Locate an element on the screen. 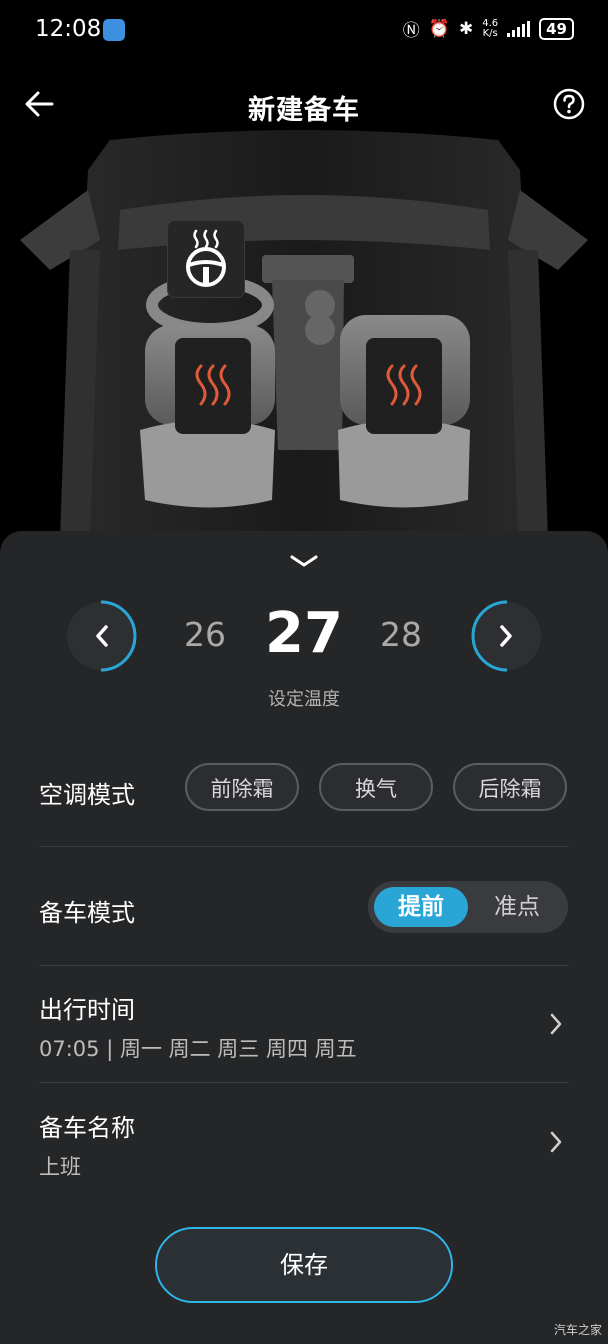  app-notification-icon is located at coordinates (114, 30).